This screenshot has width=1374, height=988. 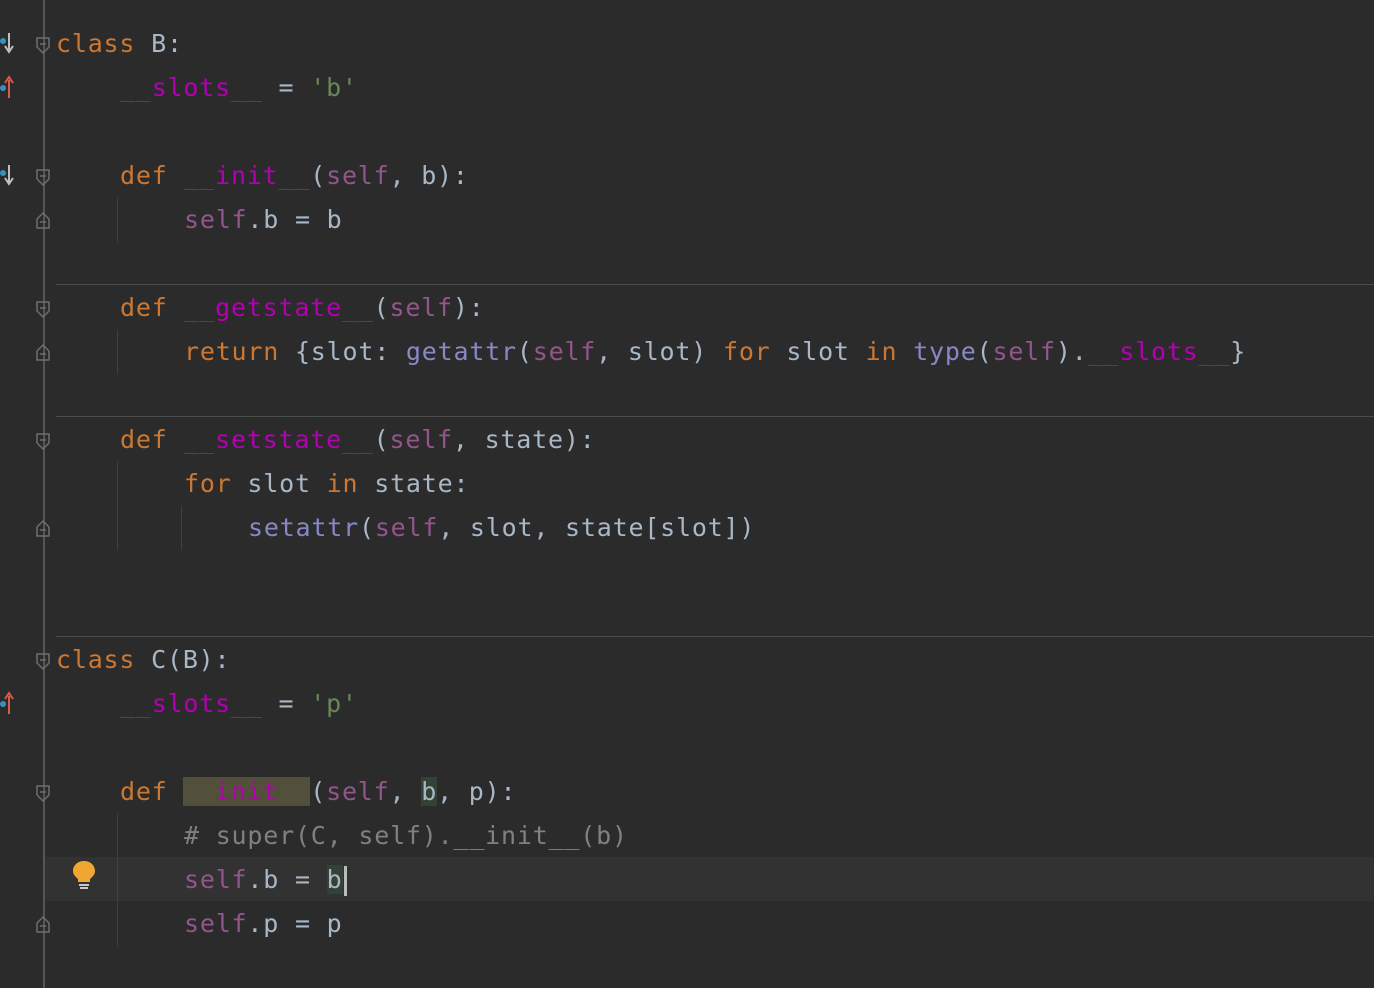 I want to click on magic-name: __setstate__, so click(x=278, y=439).